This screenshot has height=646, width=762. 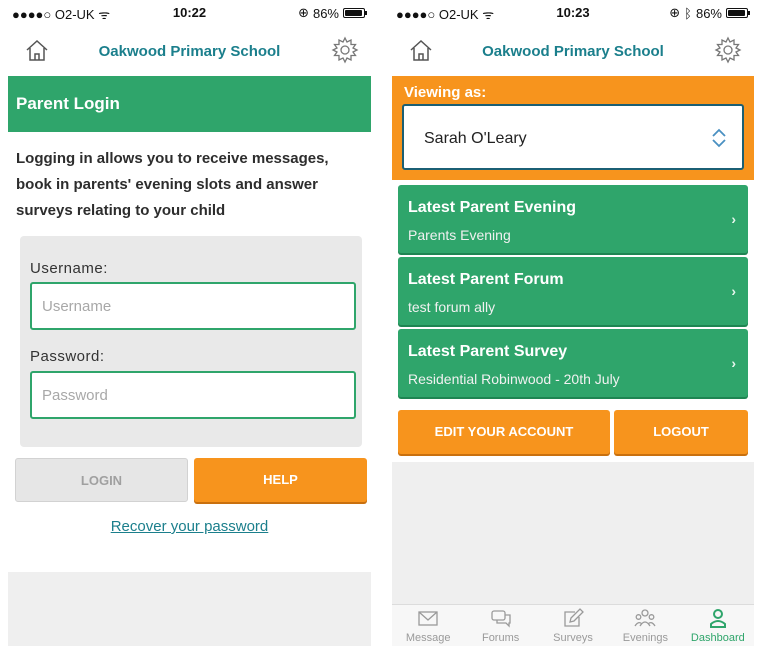 I want to click on tab-label: Evenings, so click(x=645, y=638).